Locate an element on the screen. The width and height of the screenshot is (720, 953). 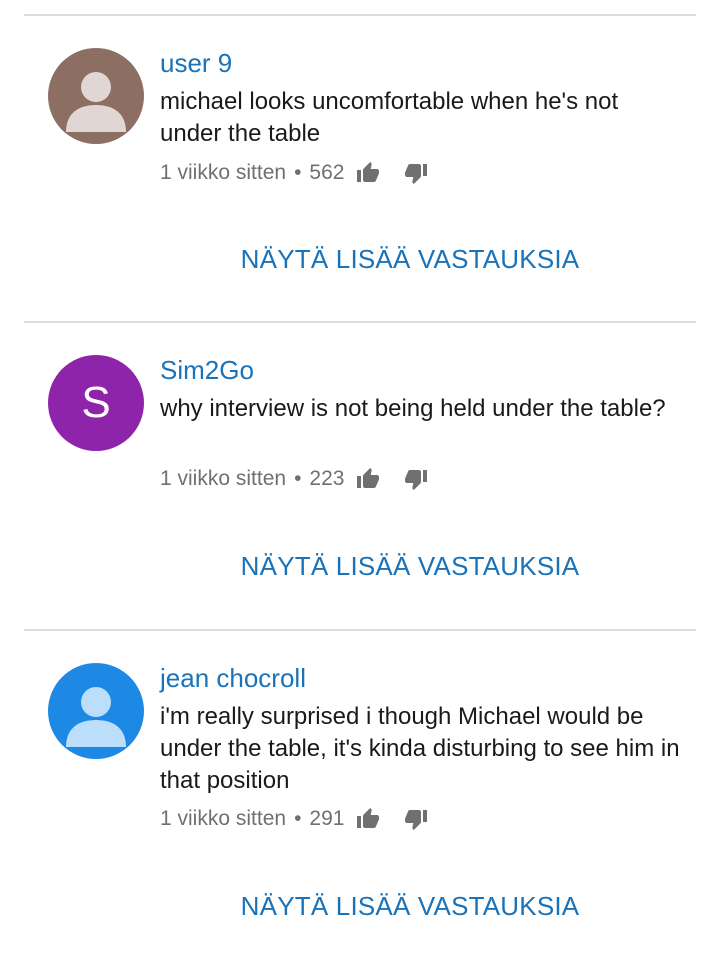
comment-meta: 1 viikko sitten • 291 is located at coordinates (295, 819).